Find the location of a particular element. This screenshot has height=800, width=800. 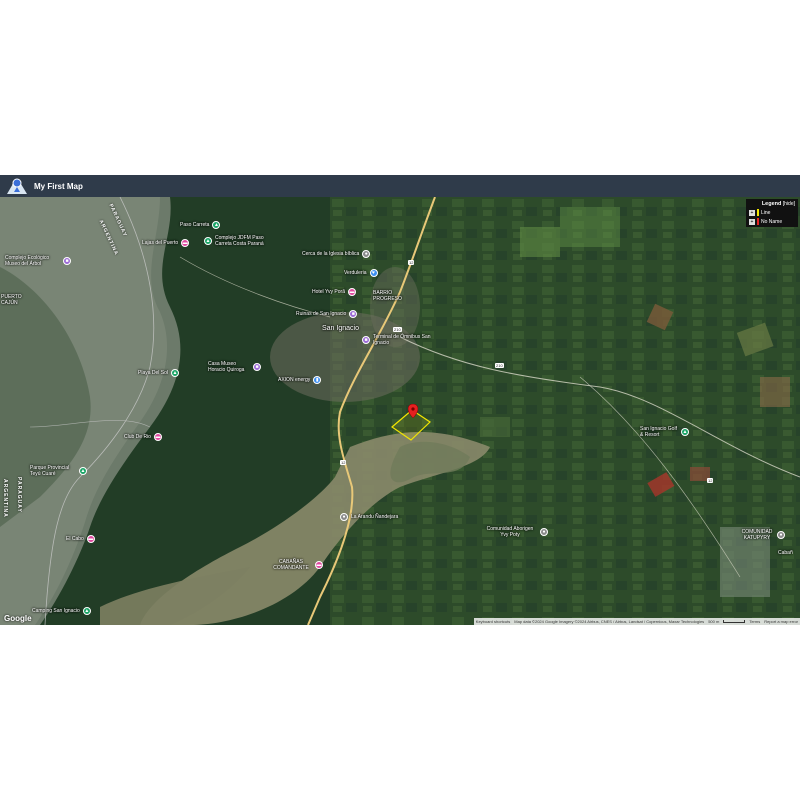

poi-label: Playa Del Sol is located at coordinates (153, 373).